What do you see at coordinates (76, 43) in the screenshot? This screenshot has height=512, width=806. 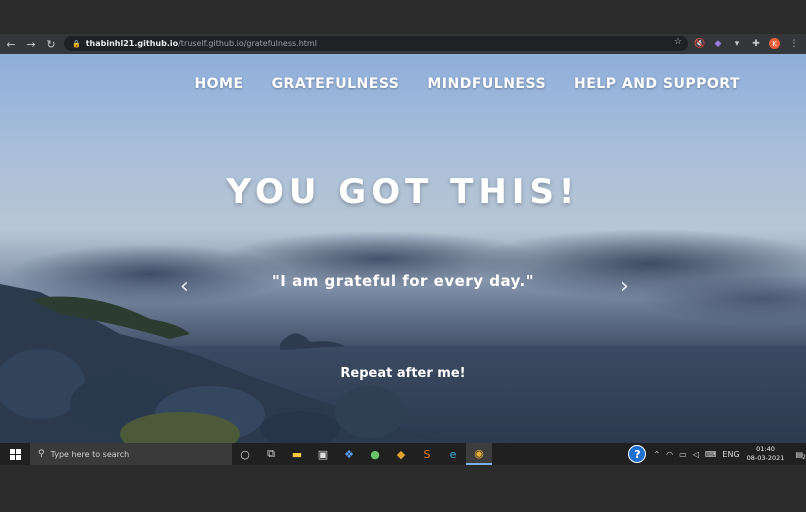 I see `lock-icon: 🔒` at bounding box center [76, 43].